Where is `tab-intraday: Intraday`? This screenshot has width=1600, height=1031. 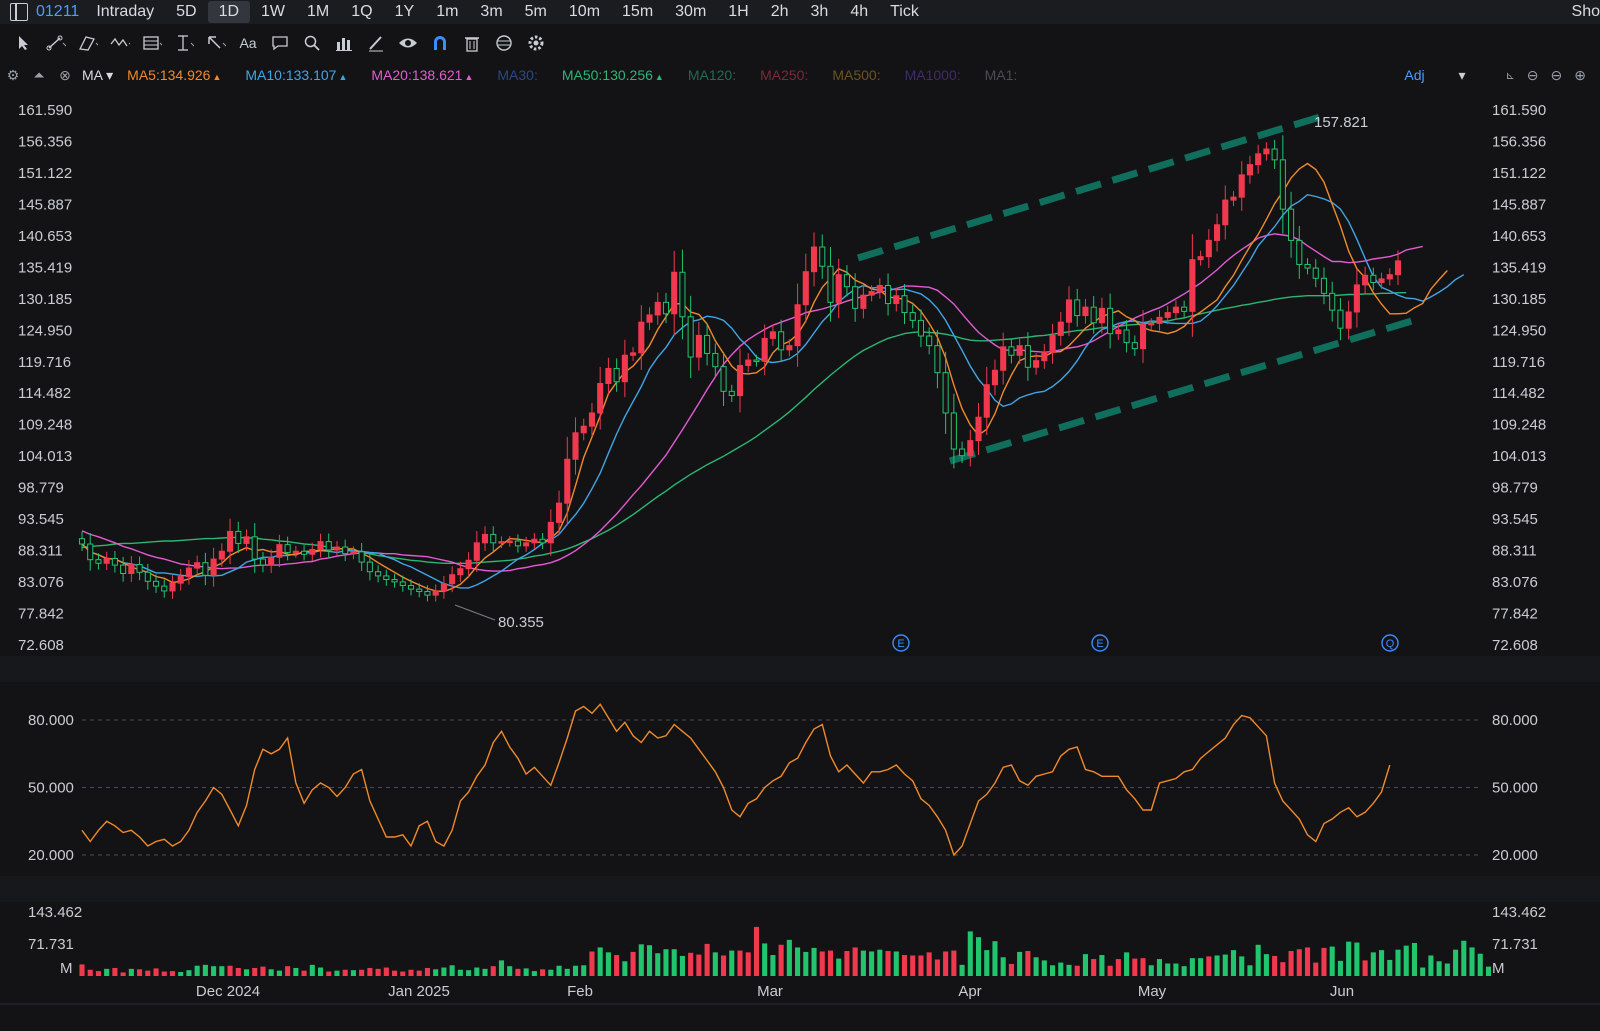 tab-intraday: Intraday is located at coordinates (125, 12).